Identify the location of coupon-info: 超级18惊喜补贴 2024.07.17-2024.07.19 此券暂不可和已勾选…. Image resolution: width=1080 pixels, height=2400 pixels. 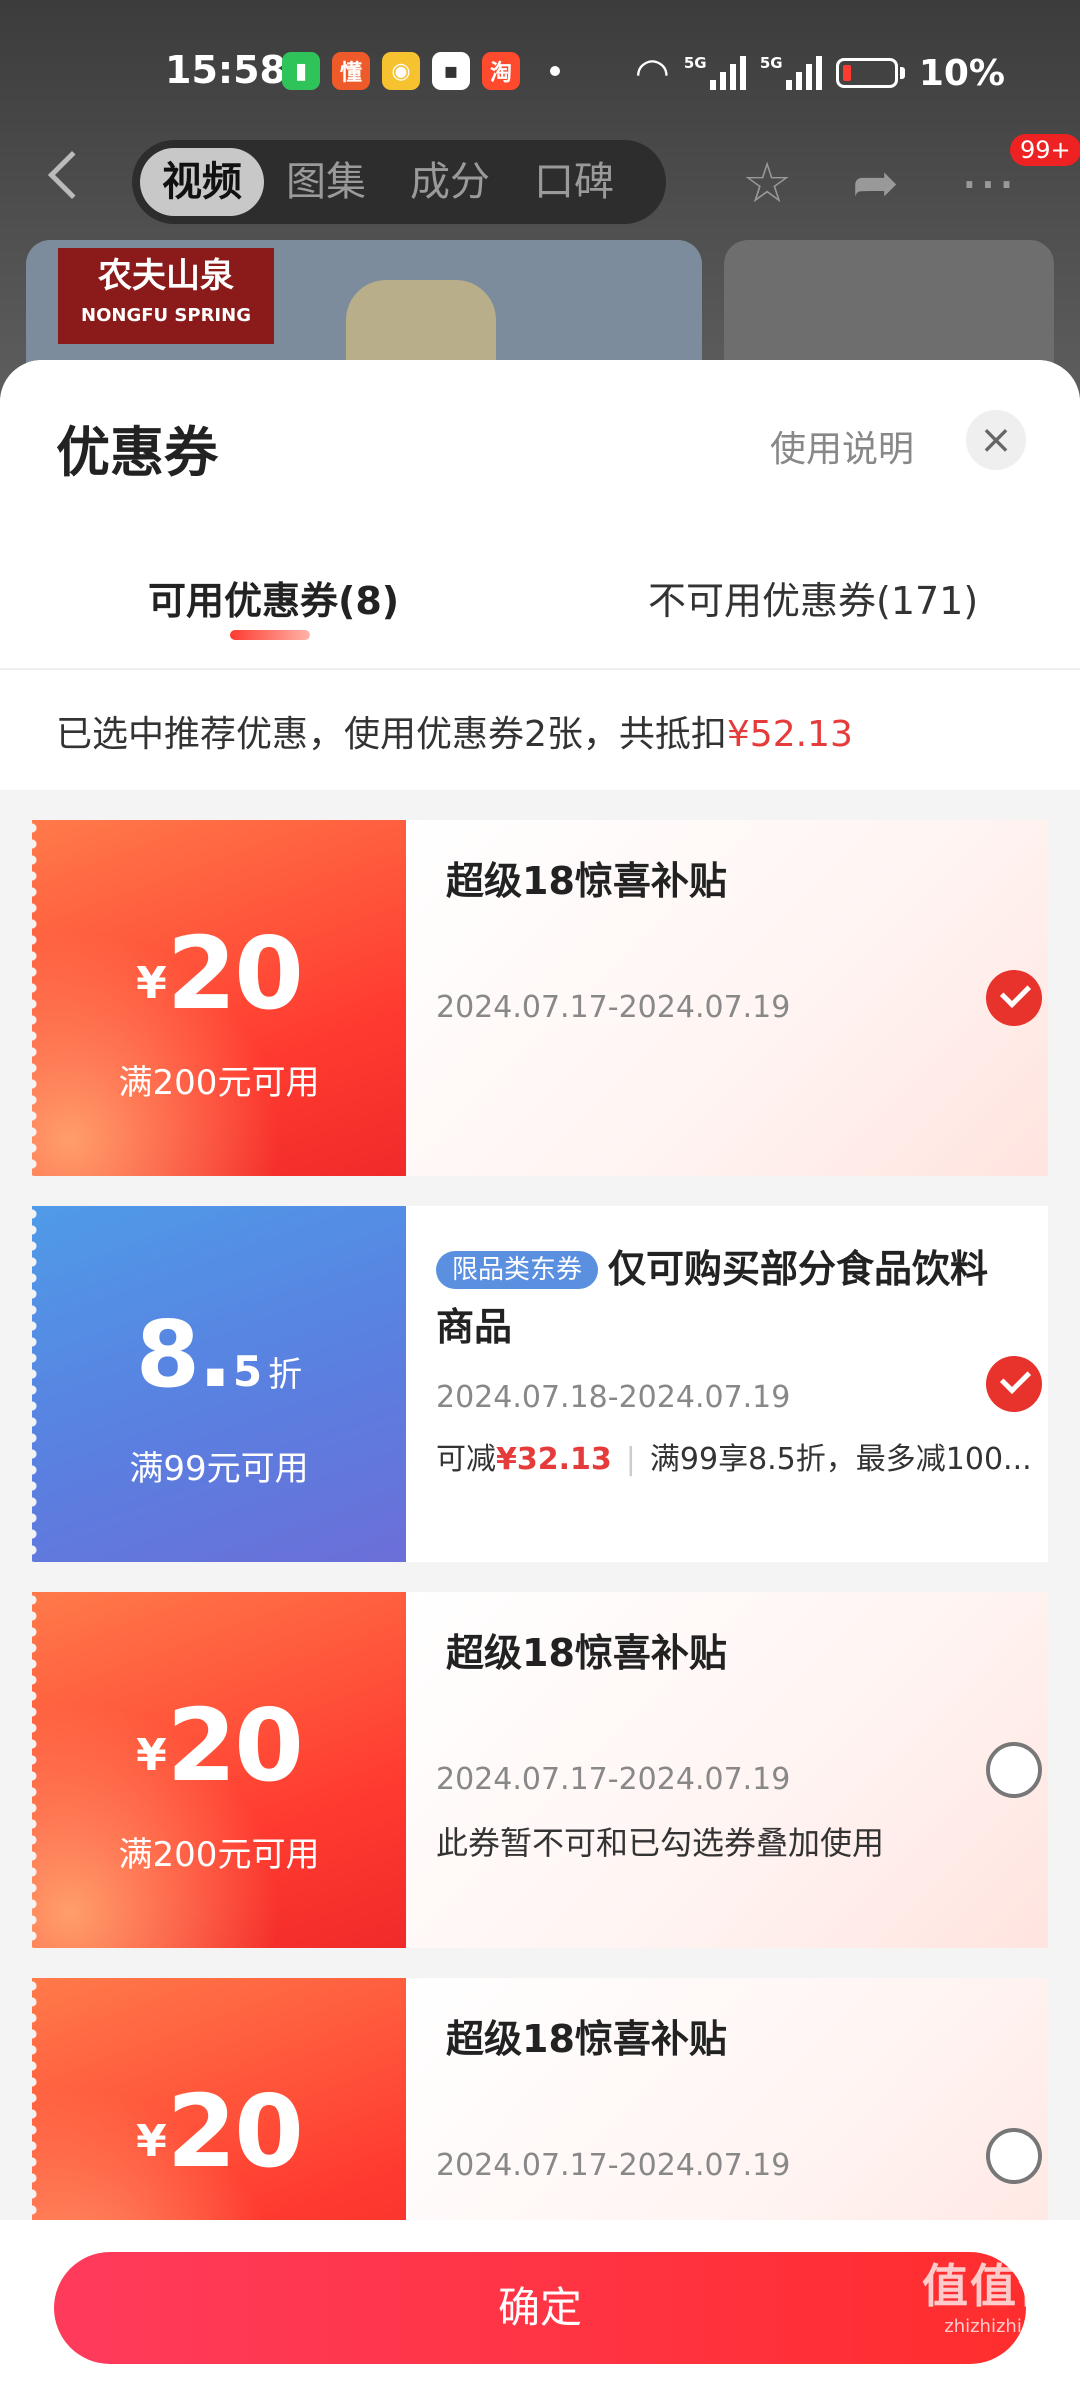
(727, 1770).